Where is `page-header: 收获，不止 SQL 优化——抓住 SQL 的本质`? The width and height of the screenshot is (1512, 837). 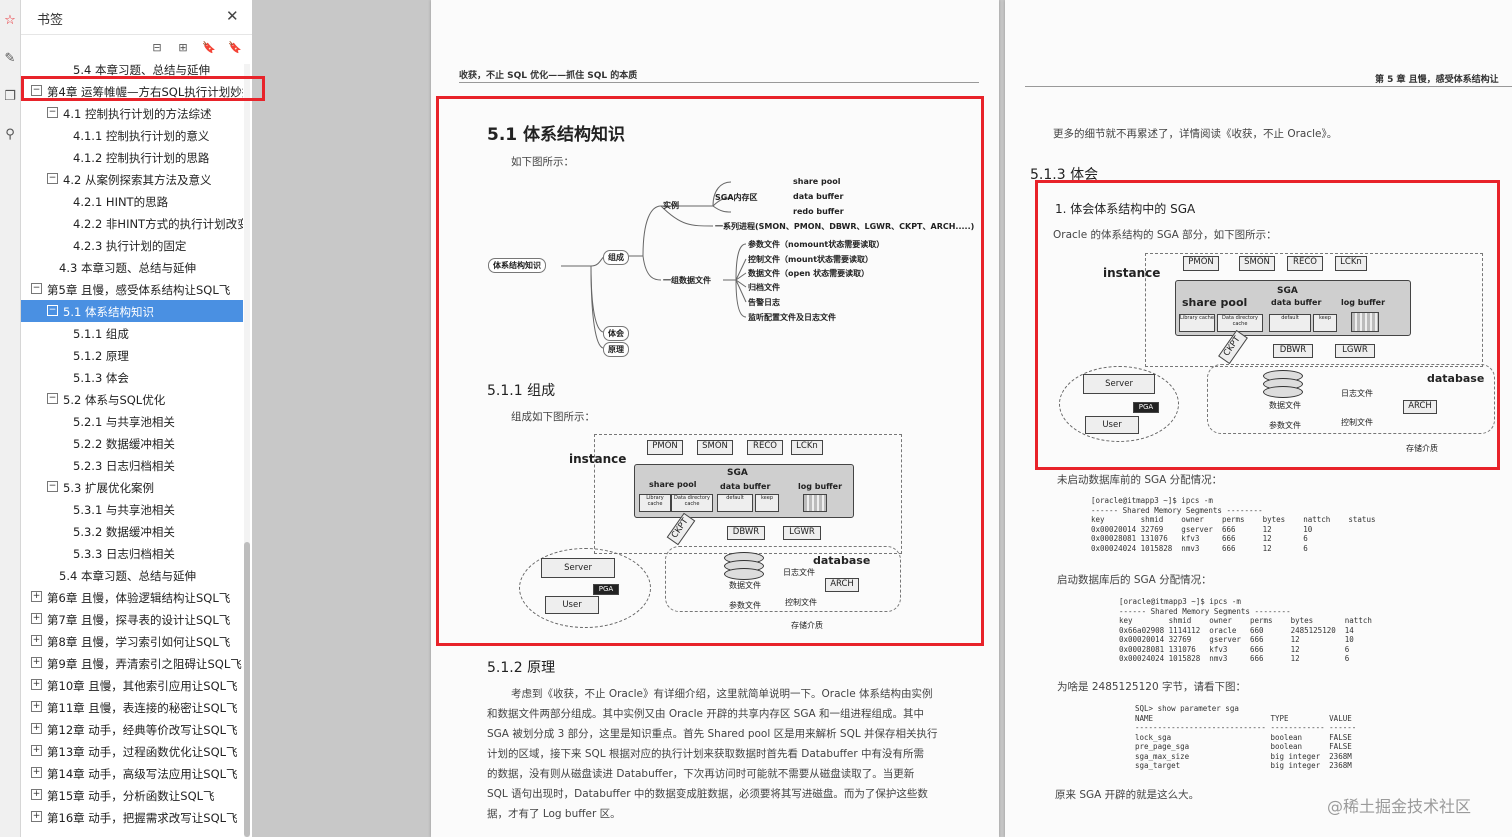
page-header: 收获，不止 SQL 优化——抓住 SQL 的本质 is located at coordinates (548, 76).